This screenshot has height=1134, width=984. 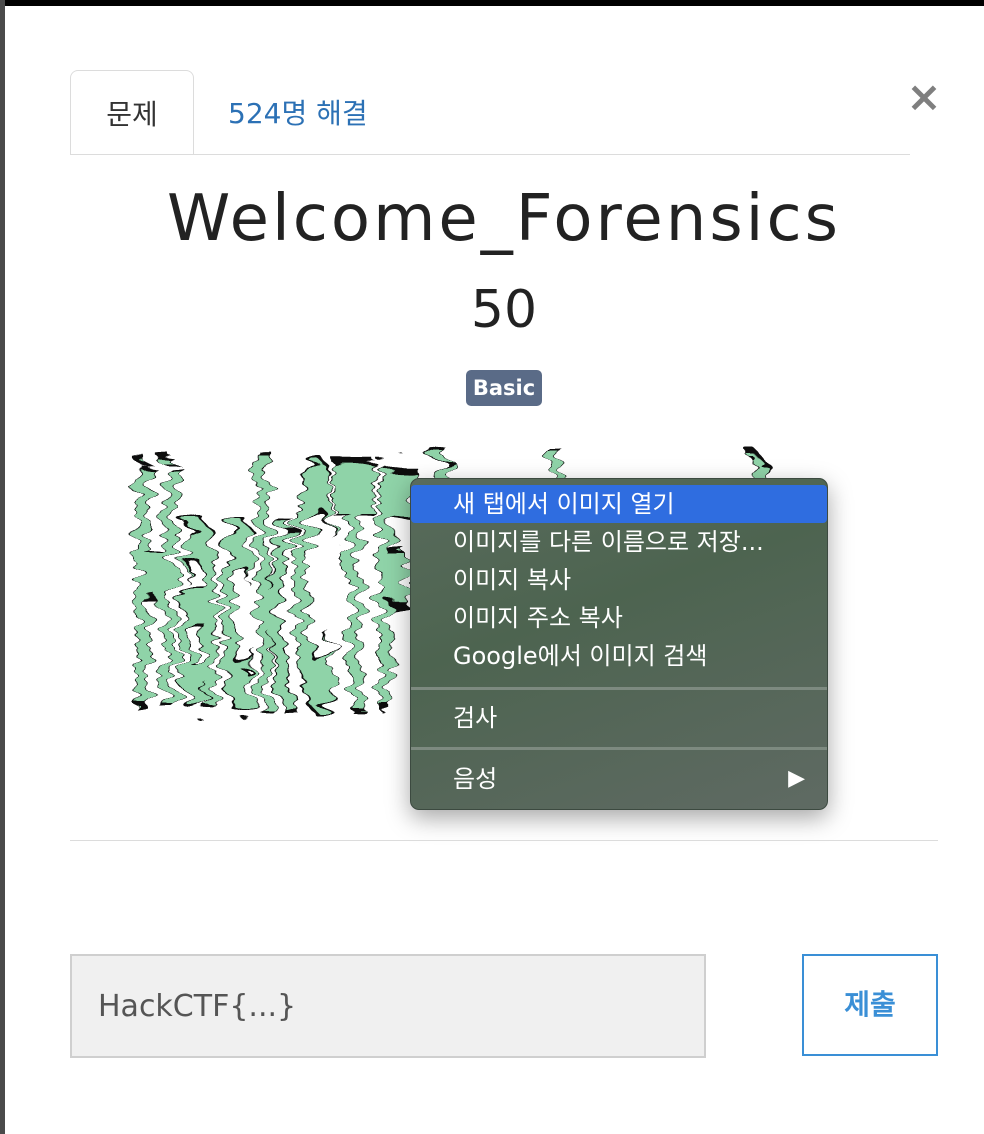 What do you see at coordinates (619, 779) in the screenshot?
I see `menu-speech: 음성 ▶` at bounding box center [619, 779].